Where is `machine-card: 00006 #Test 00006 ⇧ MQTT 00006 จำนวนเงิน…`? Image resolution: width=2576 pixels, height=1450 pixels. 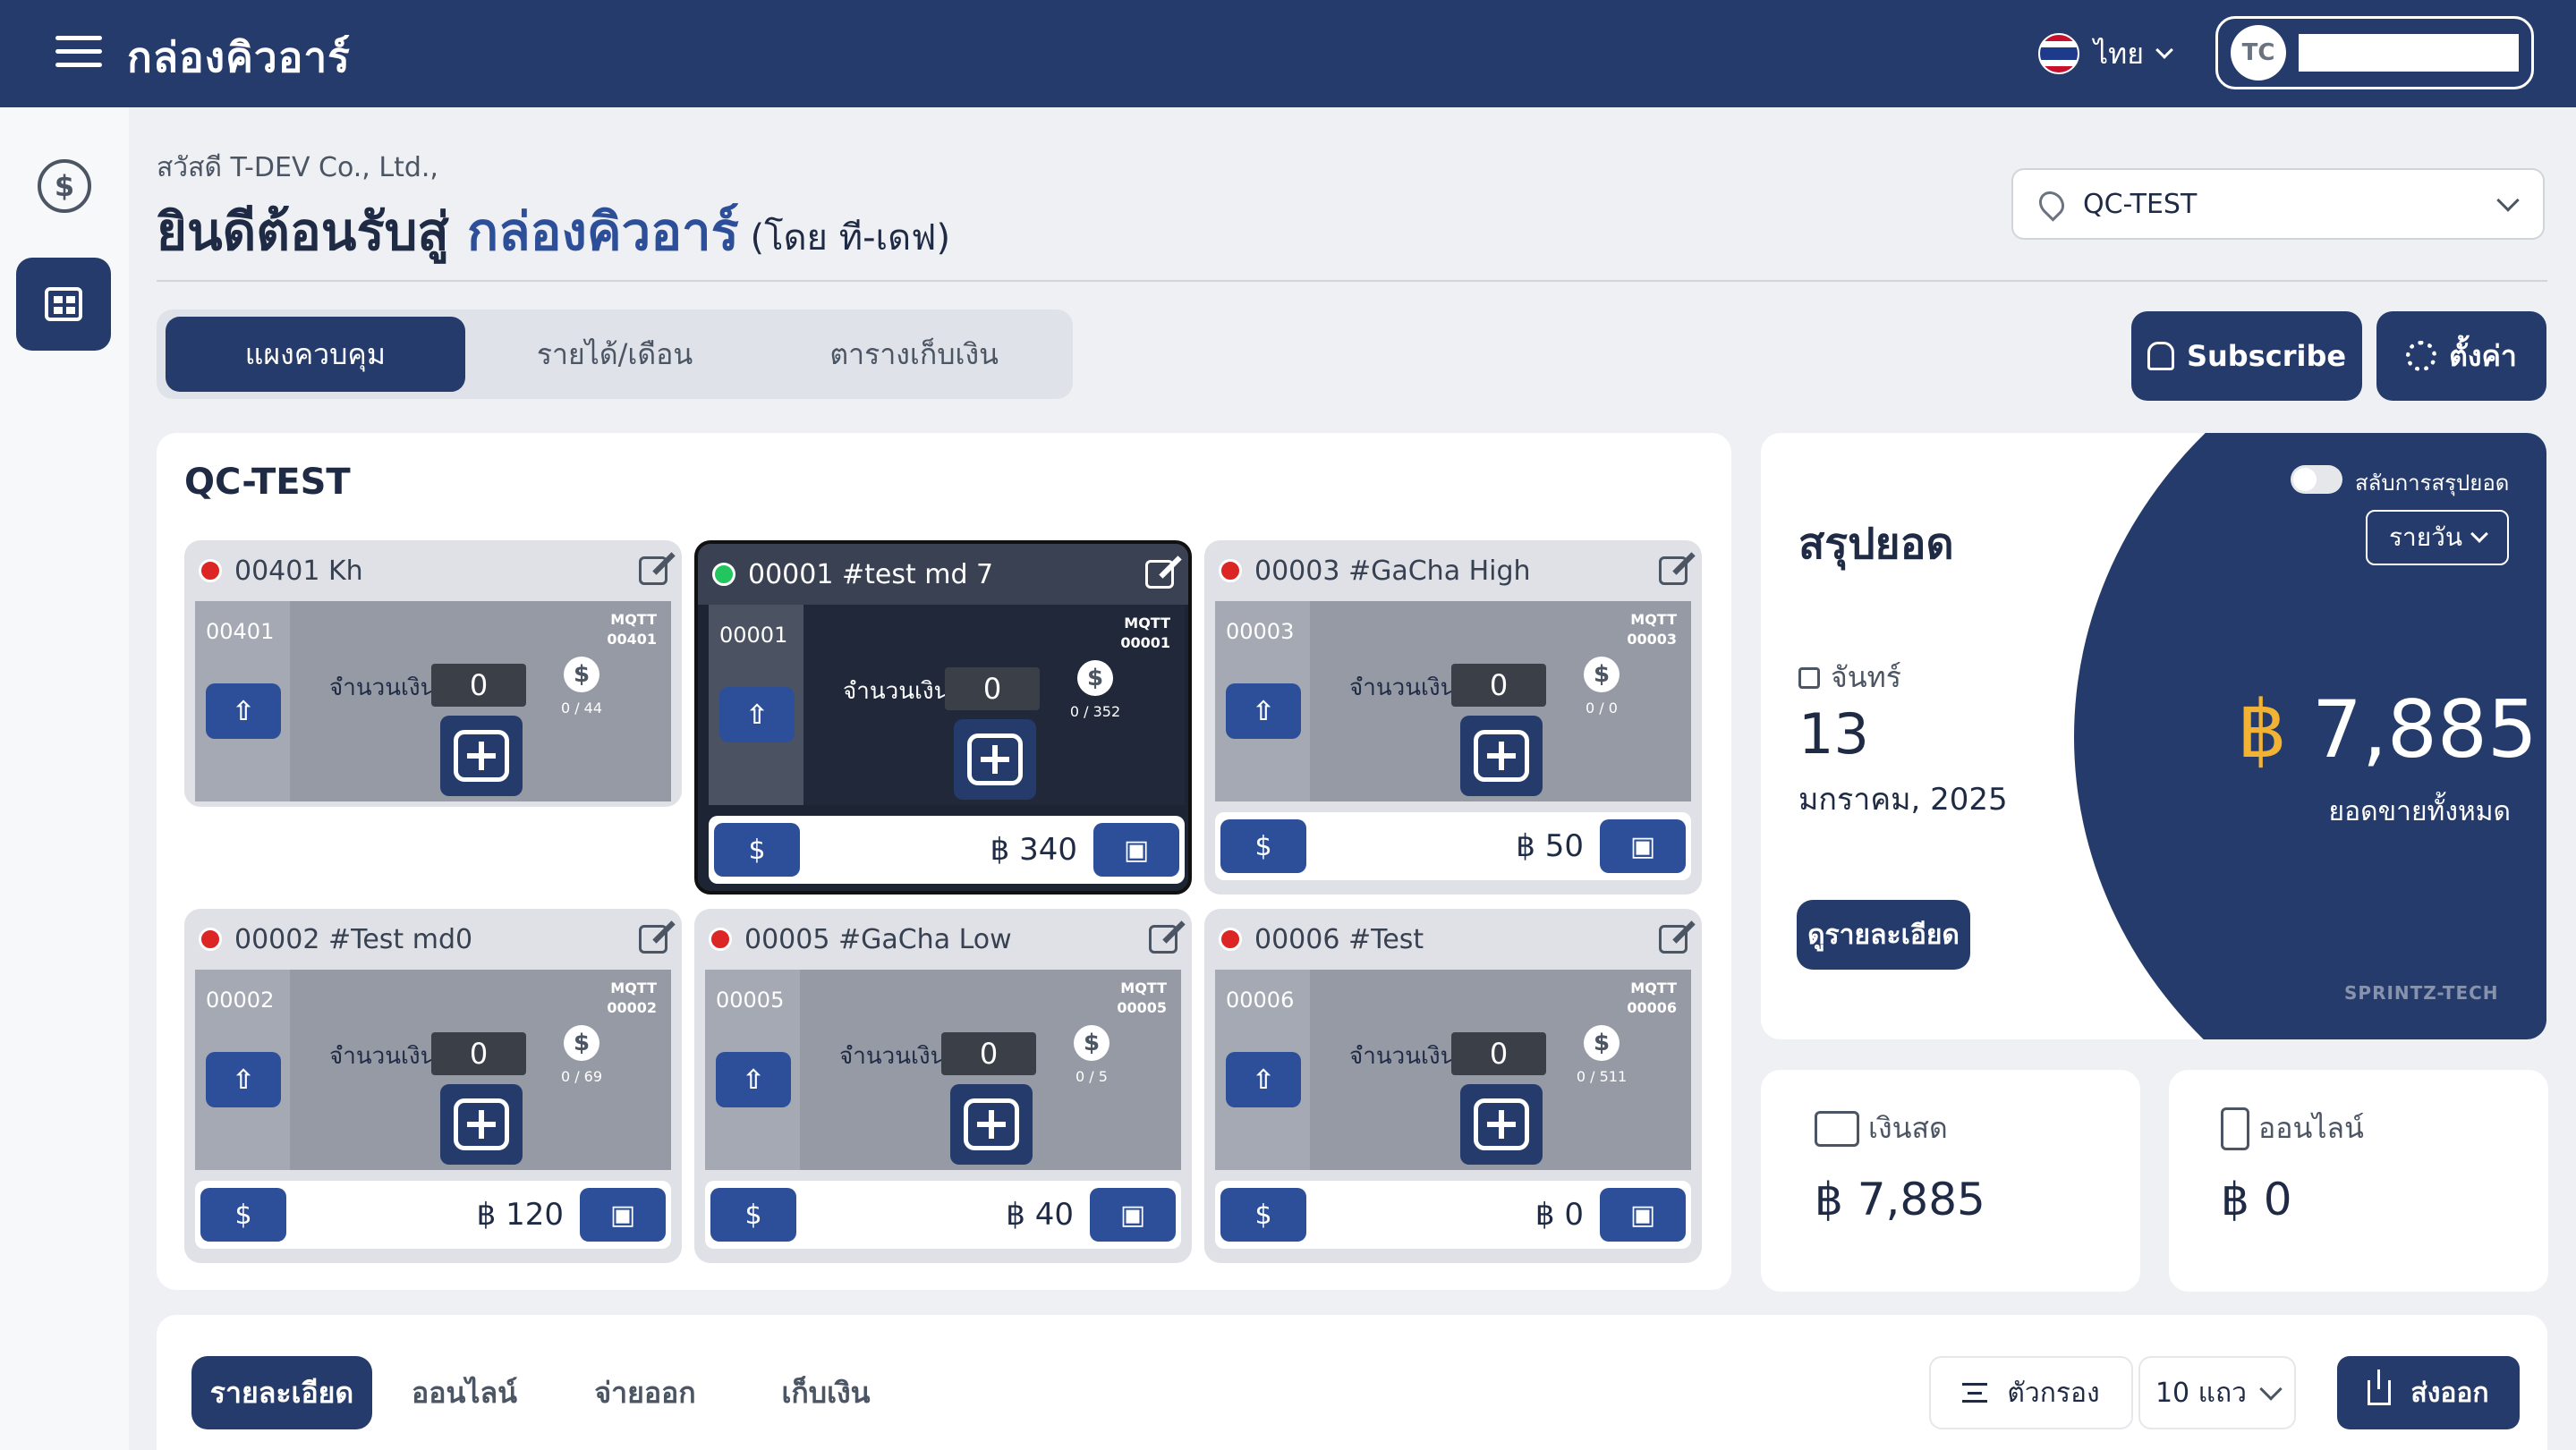 machine-card: 00006 #Test 00006 ⇧ MQTT 00006 จำนวนเงิน… is located at coordinates (1453, 1086).